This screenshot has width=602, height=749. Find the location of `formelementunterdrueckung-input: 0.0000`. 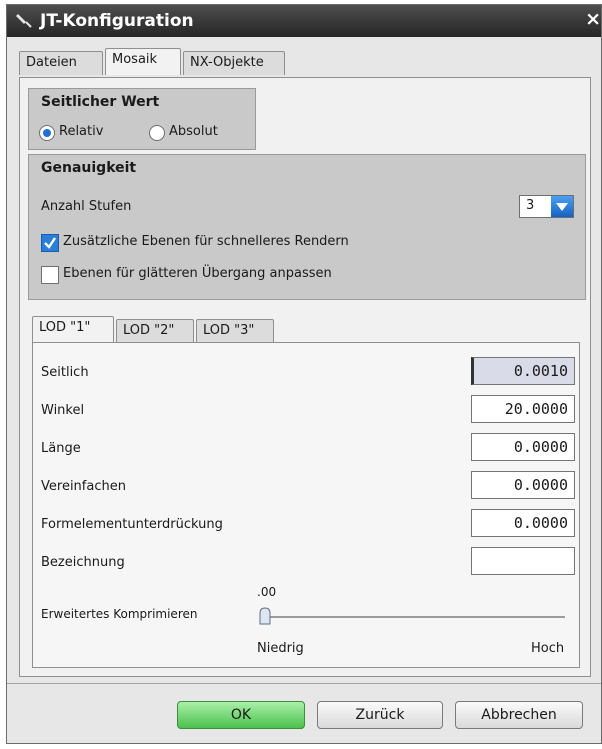

formelementunterdrueckung-input: 0.0000 is located at coordinates (523, 523).